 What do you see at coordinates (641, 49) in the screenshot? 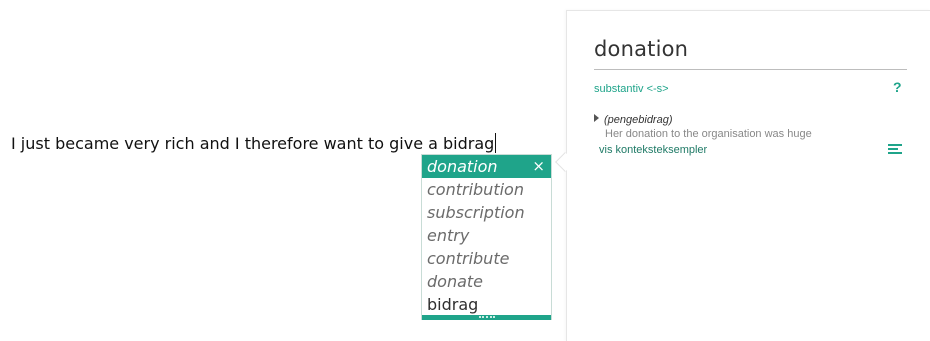
I see `dictionary-headword: donation` at bounding box center [641, 49].